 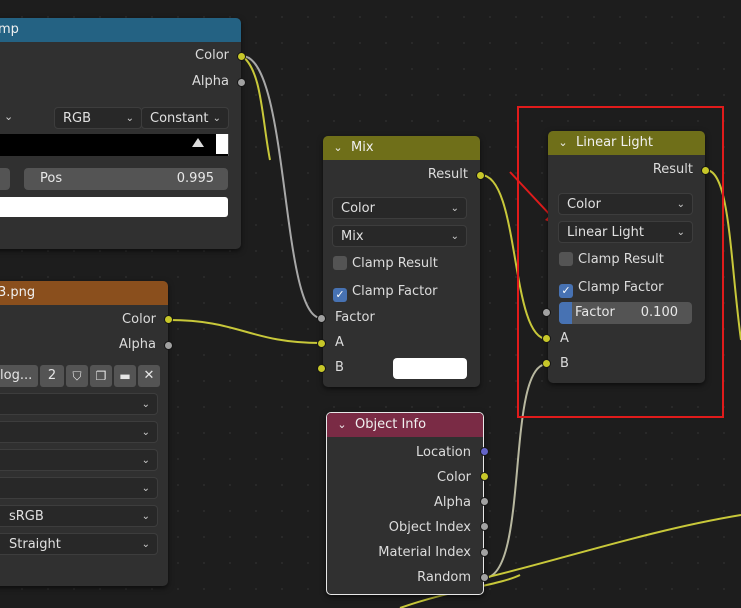 What do you see at coordinates (168, 345) in the screenshot?
I see `image-alpha-socket` at bounding box center [168, 345].